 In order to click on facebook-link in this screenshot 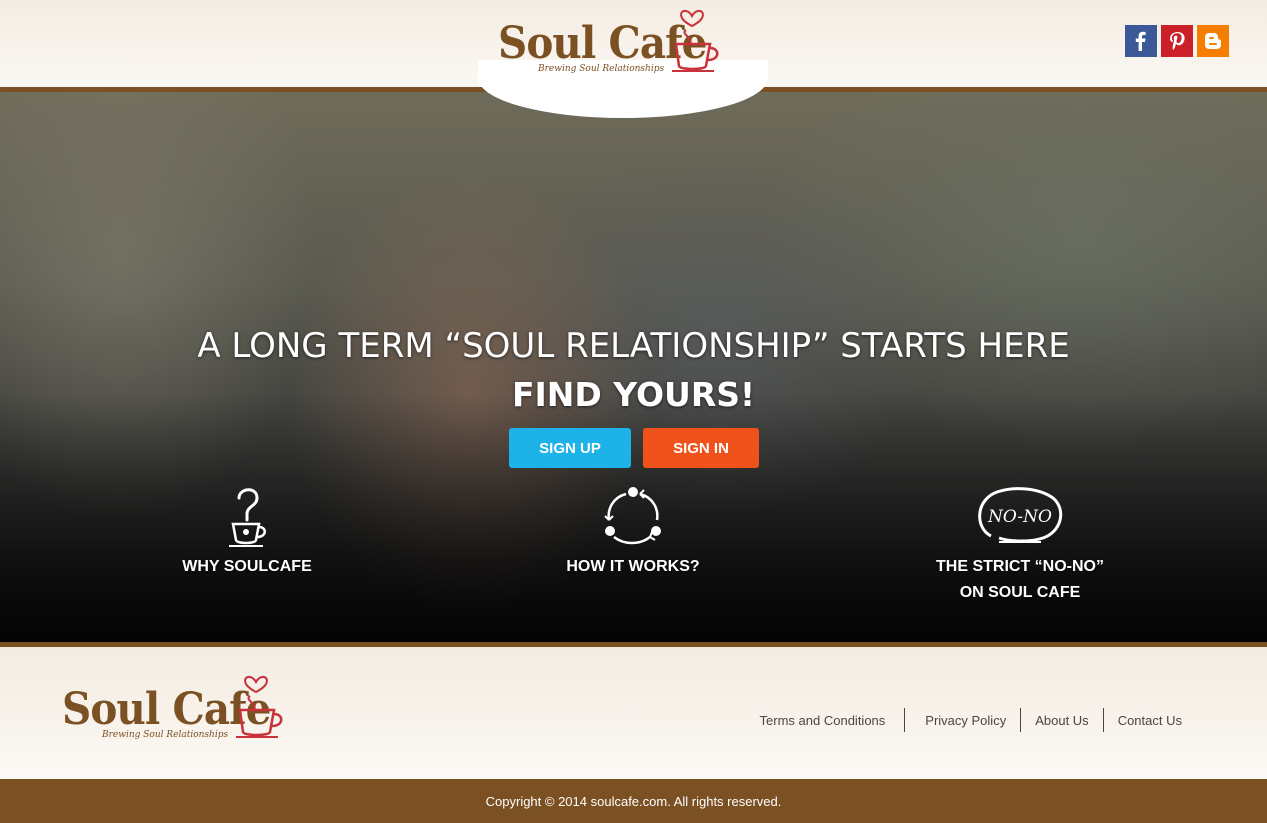, I will do `click(1141, 41)`.